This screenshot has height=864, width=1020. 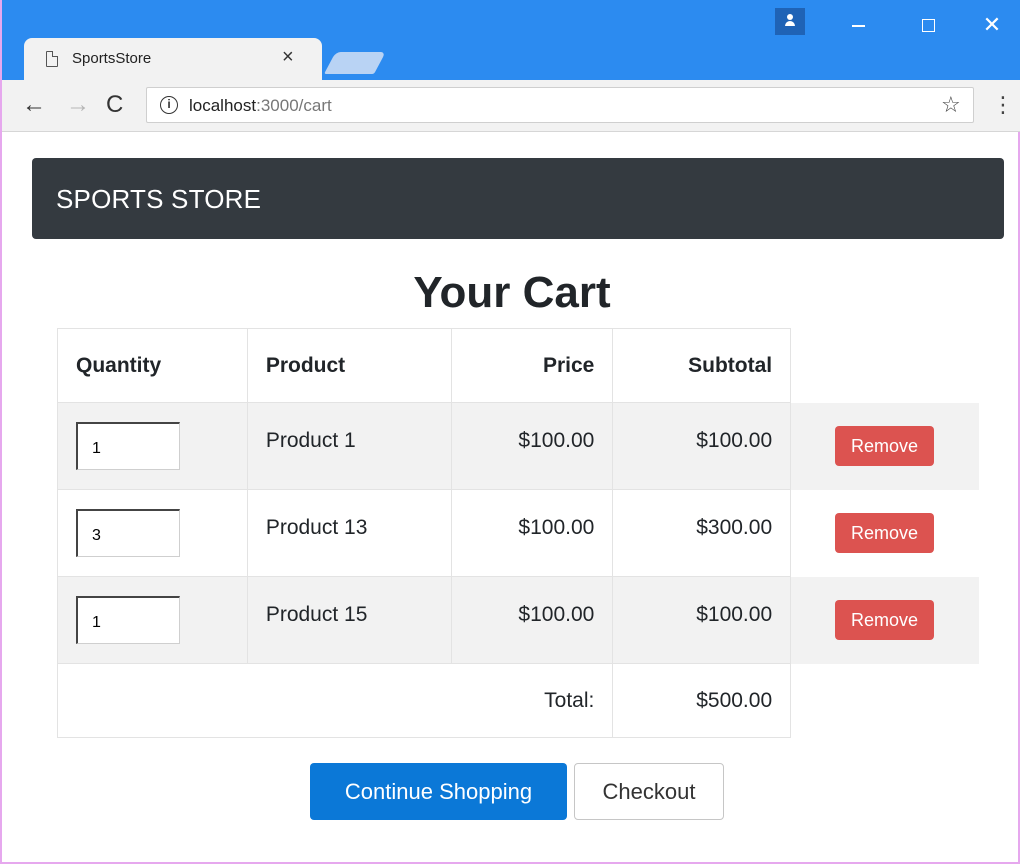 I want to click on table-row: Product 15 $100.00 $100.00 Remove, so click(x=518, y=620).